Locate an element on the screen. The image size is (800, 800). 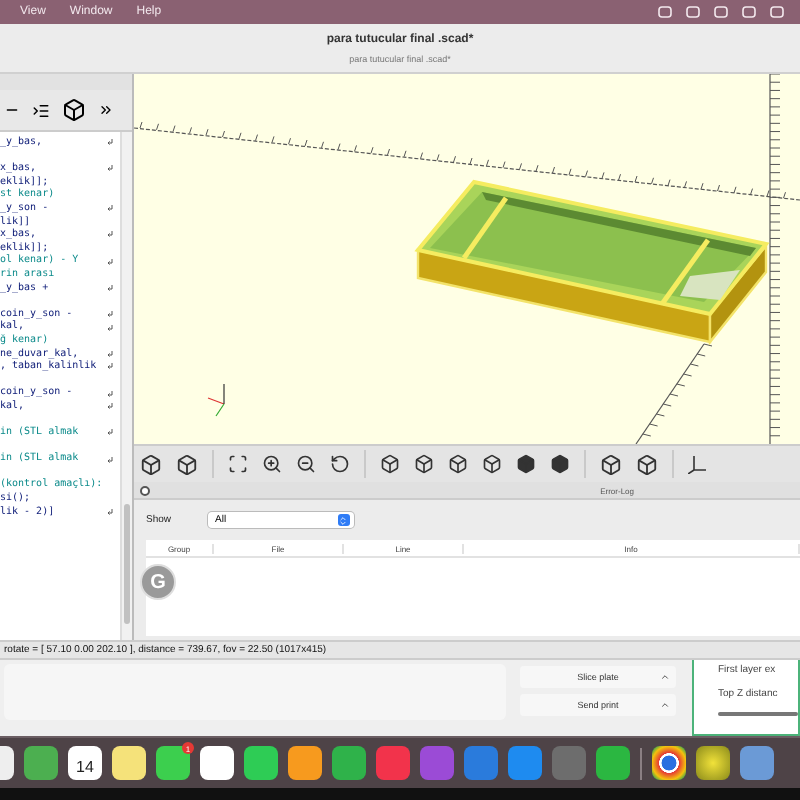
axes-icon is located at coordinates (698, 464).